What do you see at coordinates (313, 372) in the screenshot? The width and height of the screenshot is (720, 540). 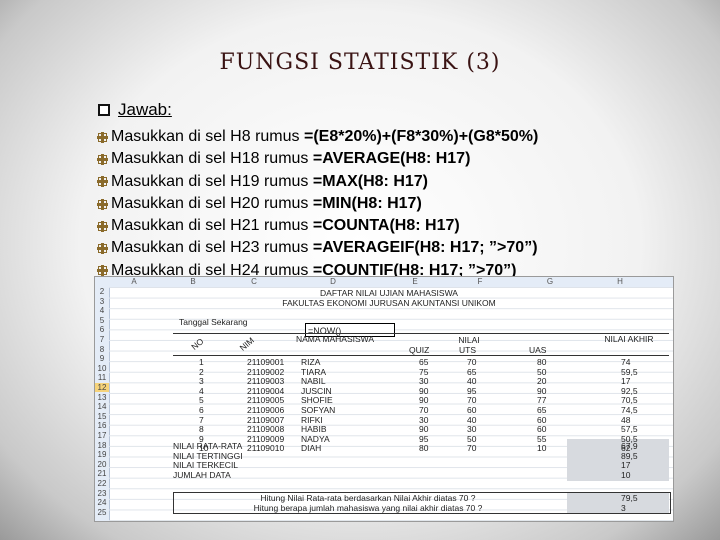 I see `row-nama: TIARA` at bounding box center [313, 372].